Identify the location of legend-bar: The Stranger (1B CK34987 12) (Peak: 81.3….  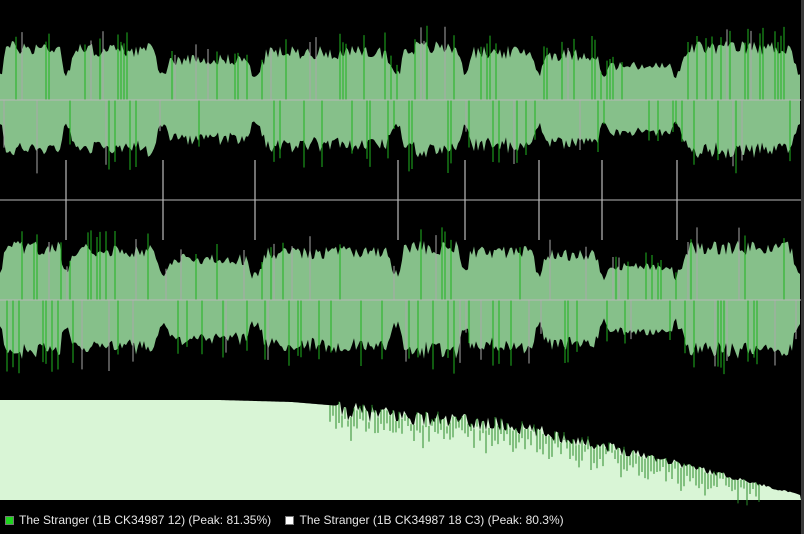
(400, 520).